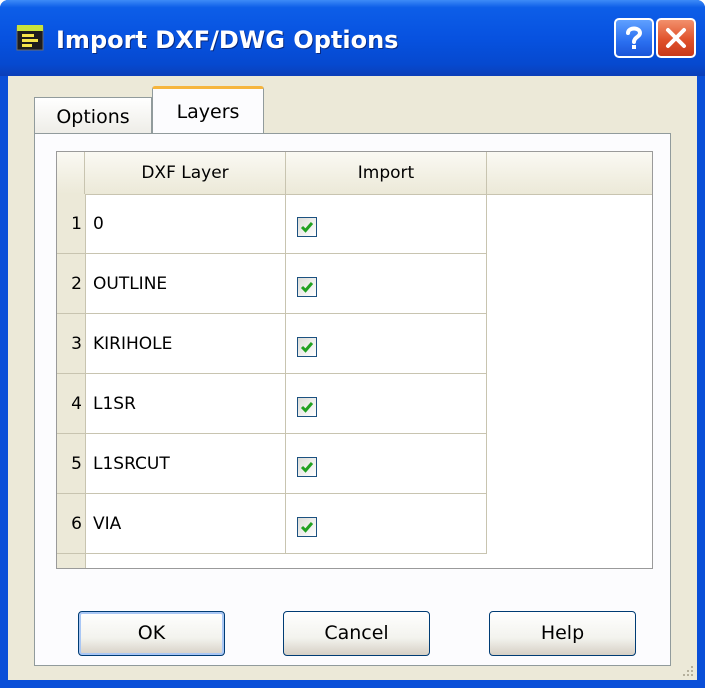  What do you see at coordinates (185, 404) in the screenshot?
I see `layer-name-cell: L1SR` at bounding box center [185, 404].